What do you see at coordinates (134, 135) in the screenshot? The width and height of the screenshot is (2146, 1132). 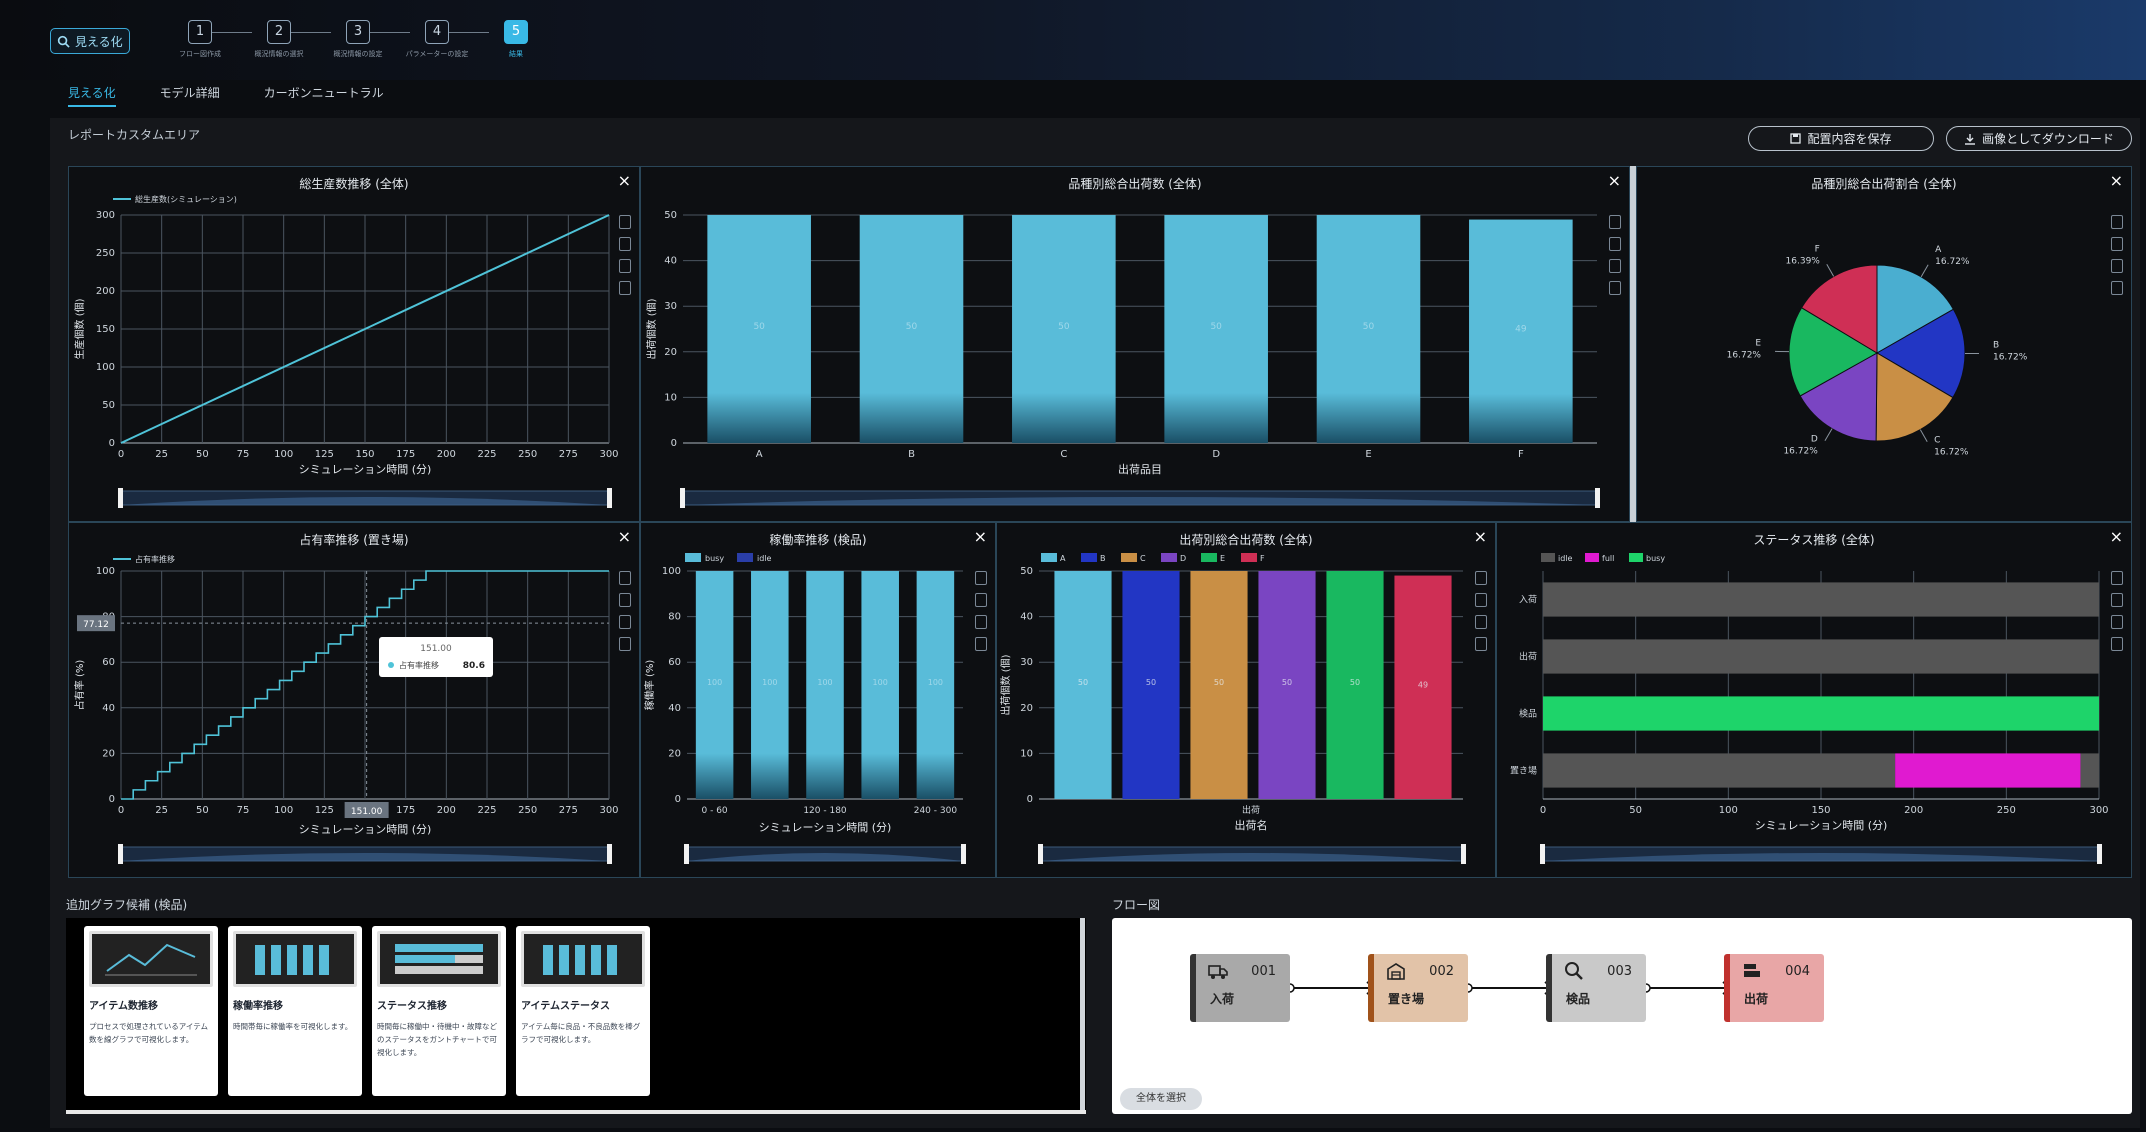 I see `report-area-title: レポートカスタムエリア` at bounding box center [134, 135].